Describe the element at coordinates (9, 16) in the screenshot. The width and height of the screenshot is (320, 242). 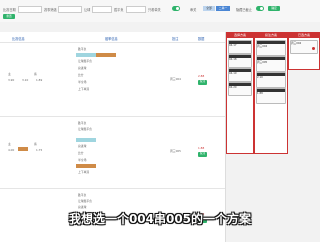
I see `reset-button: 重置` at that location.